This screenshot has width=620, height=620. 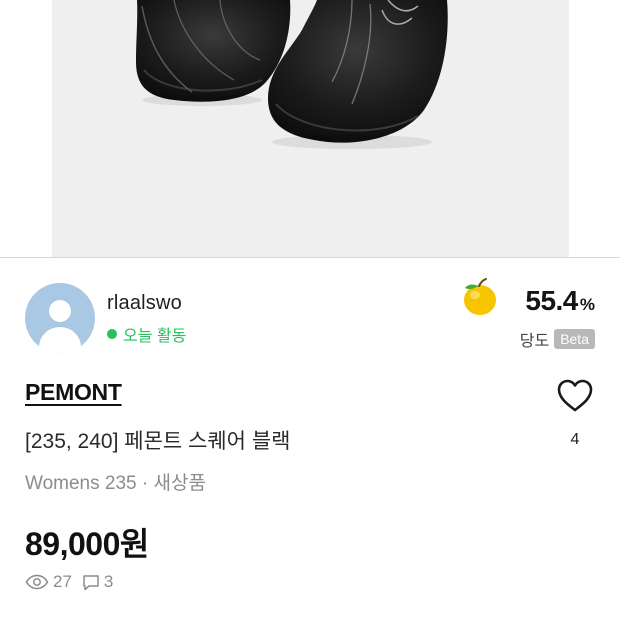 What do you see at coordinates (575, 395) in the screenshot?
I see `heart-icon` at bounding box center [575, 395].